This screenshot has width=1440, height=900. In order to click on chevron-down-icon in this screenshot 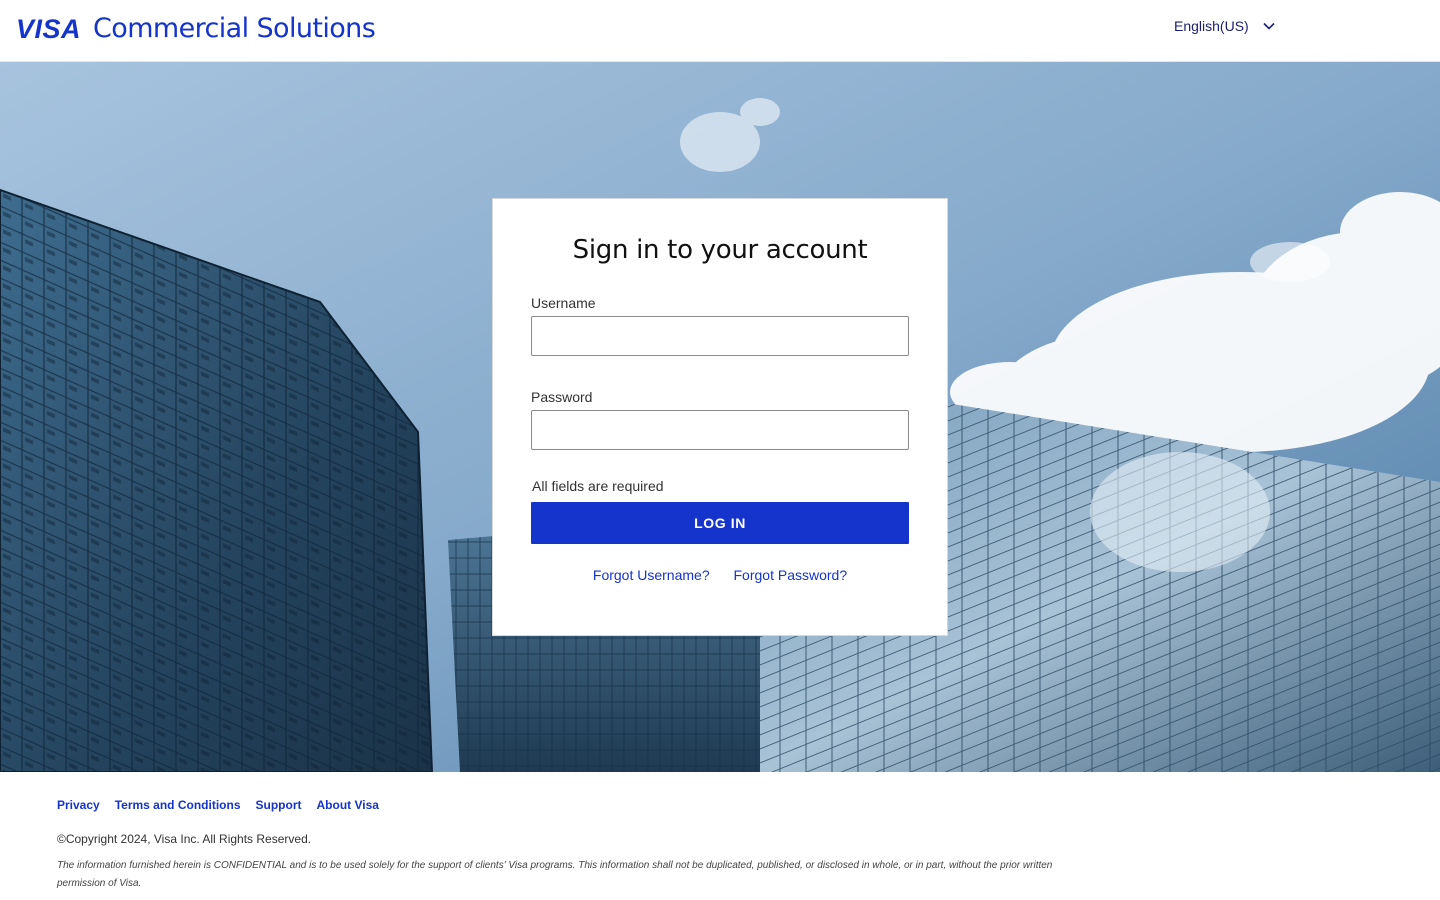, I will do `click(1269, 26)`.